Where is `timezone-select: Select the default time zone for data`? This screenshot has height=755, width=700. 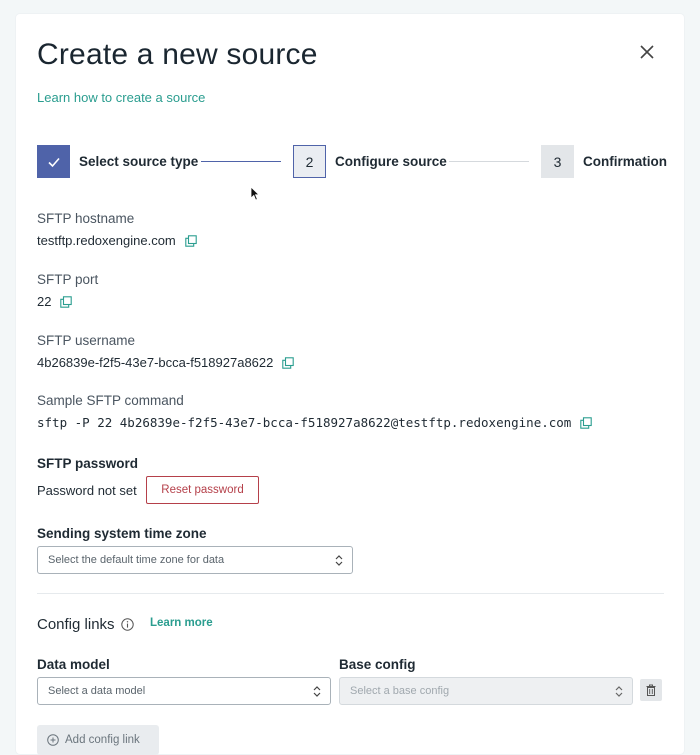
timezone-select: Select the default time zone for data is located at coordinates (195, 560).